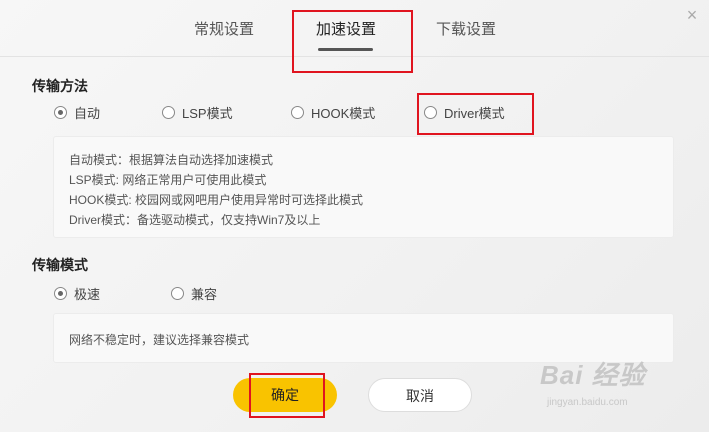 Image resolution: width=709 pixels, height=432 pixels. Describe the element at coordinates (216, 200) in the screenshot. I see `description-hook: HOOK模式: 校园网或网吧用户使用异常时可选择此模式` at that location.